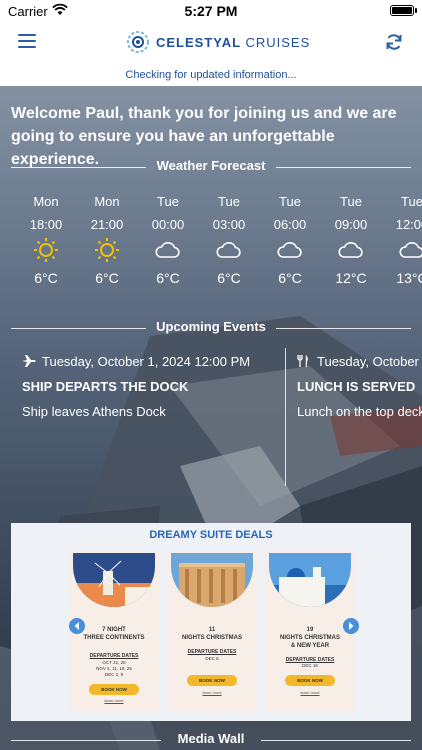 The width and height of the screenshot is (422, 750). I want to click on chevron-right-icon, so click(351, 626).